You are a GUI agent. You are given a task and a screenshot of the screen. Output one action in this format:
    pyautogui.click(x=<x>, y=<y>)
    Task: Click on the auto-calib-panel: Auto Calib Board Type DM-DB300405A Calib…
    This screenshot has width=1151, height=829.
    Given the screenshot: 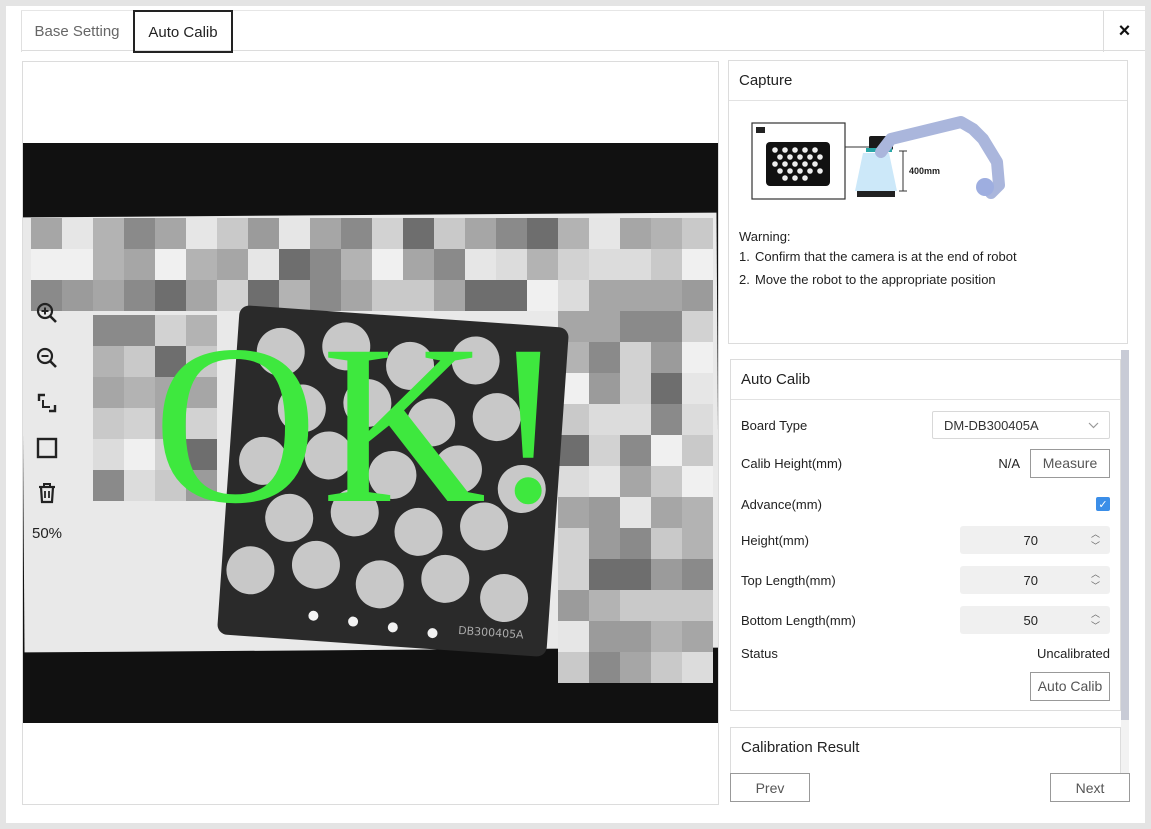 What is the action you would take?
    pyautogui.click(x=925, y=535)
    